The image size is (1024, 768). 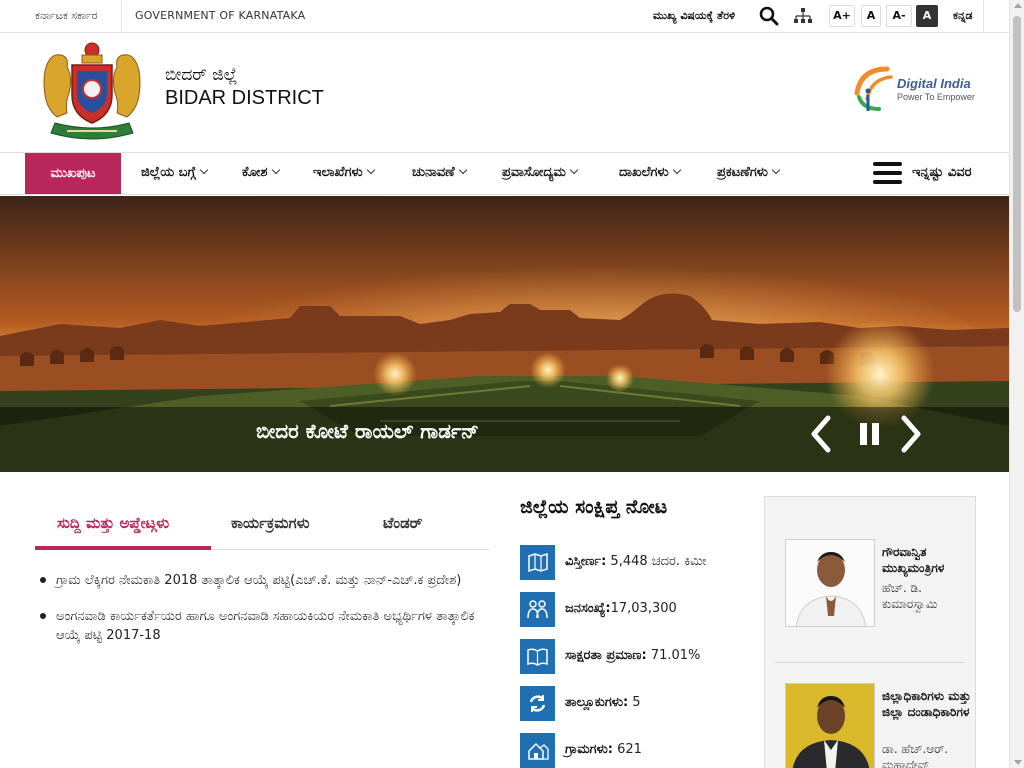 What do you see at coordinates (168, 172) in the screenshot?
I see `nav-item-label: ಜಿಲ್ಲೆಯ ಬಗ್ಗೆ` at bounding box center [168, 172].